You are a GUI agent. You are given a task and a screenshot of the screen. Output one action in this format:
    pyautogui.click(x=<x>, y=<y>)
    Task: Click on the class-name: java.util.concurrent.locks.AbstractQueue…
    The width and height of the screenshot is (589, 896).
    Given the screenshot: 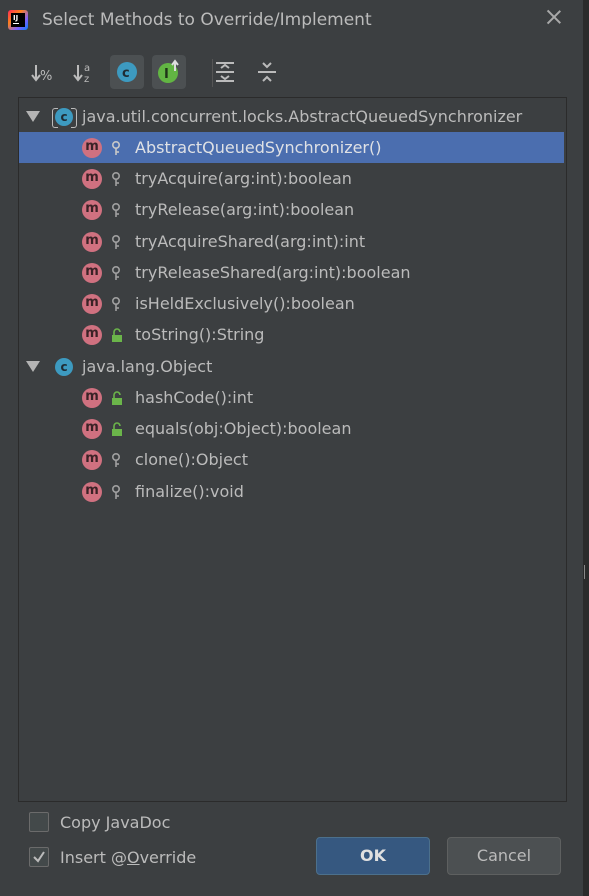 What is the action you would take?
    pyautogui.click(x=302, y=116)
    